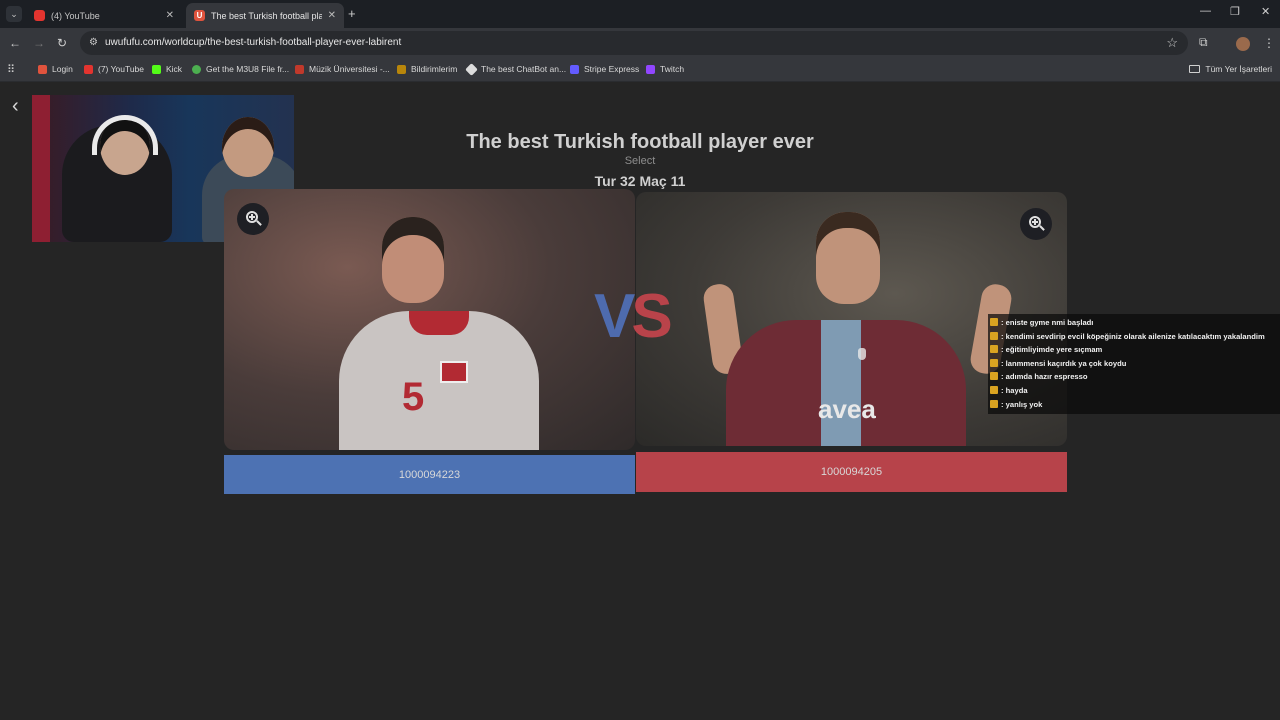 The width and height of the screenshot is (1280, 720). I want to click on jersey-stripe, so click(841, 383).